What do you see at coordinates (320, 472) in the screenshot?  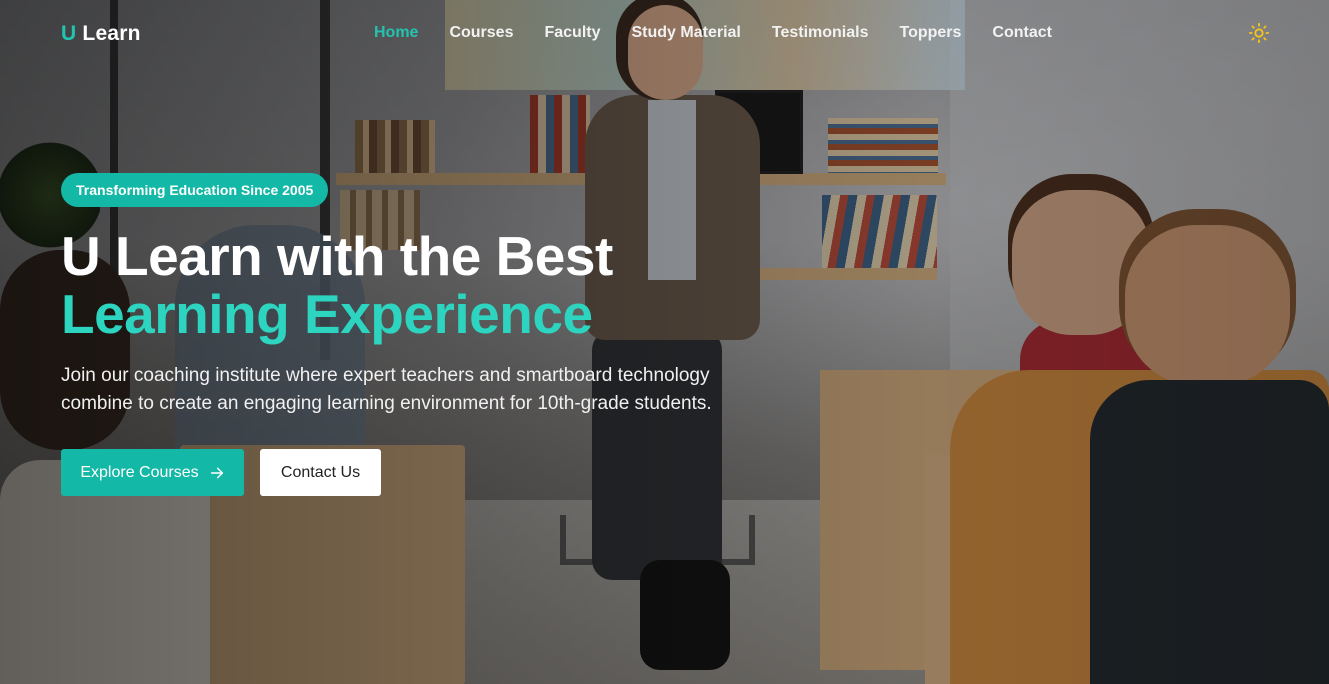 I see `contact-us-button: Contact Us` at bounding box center [320, 472].